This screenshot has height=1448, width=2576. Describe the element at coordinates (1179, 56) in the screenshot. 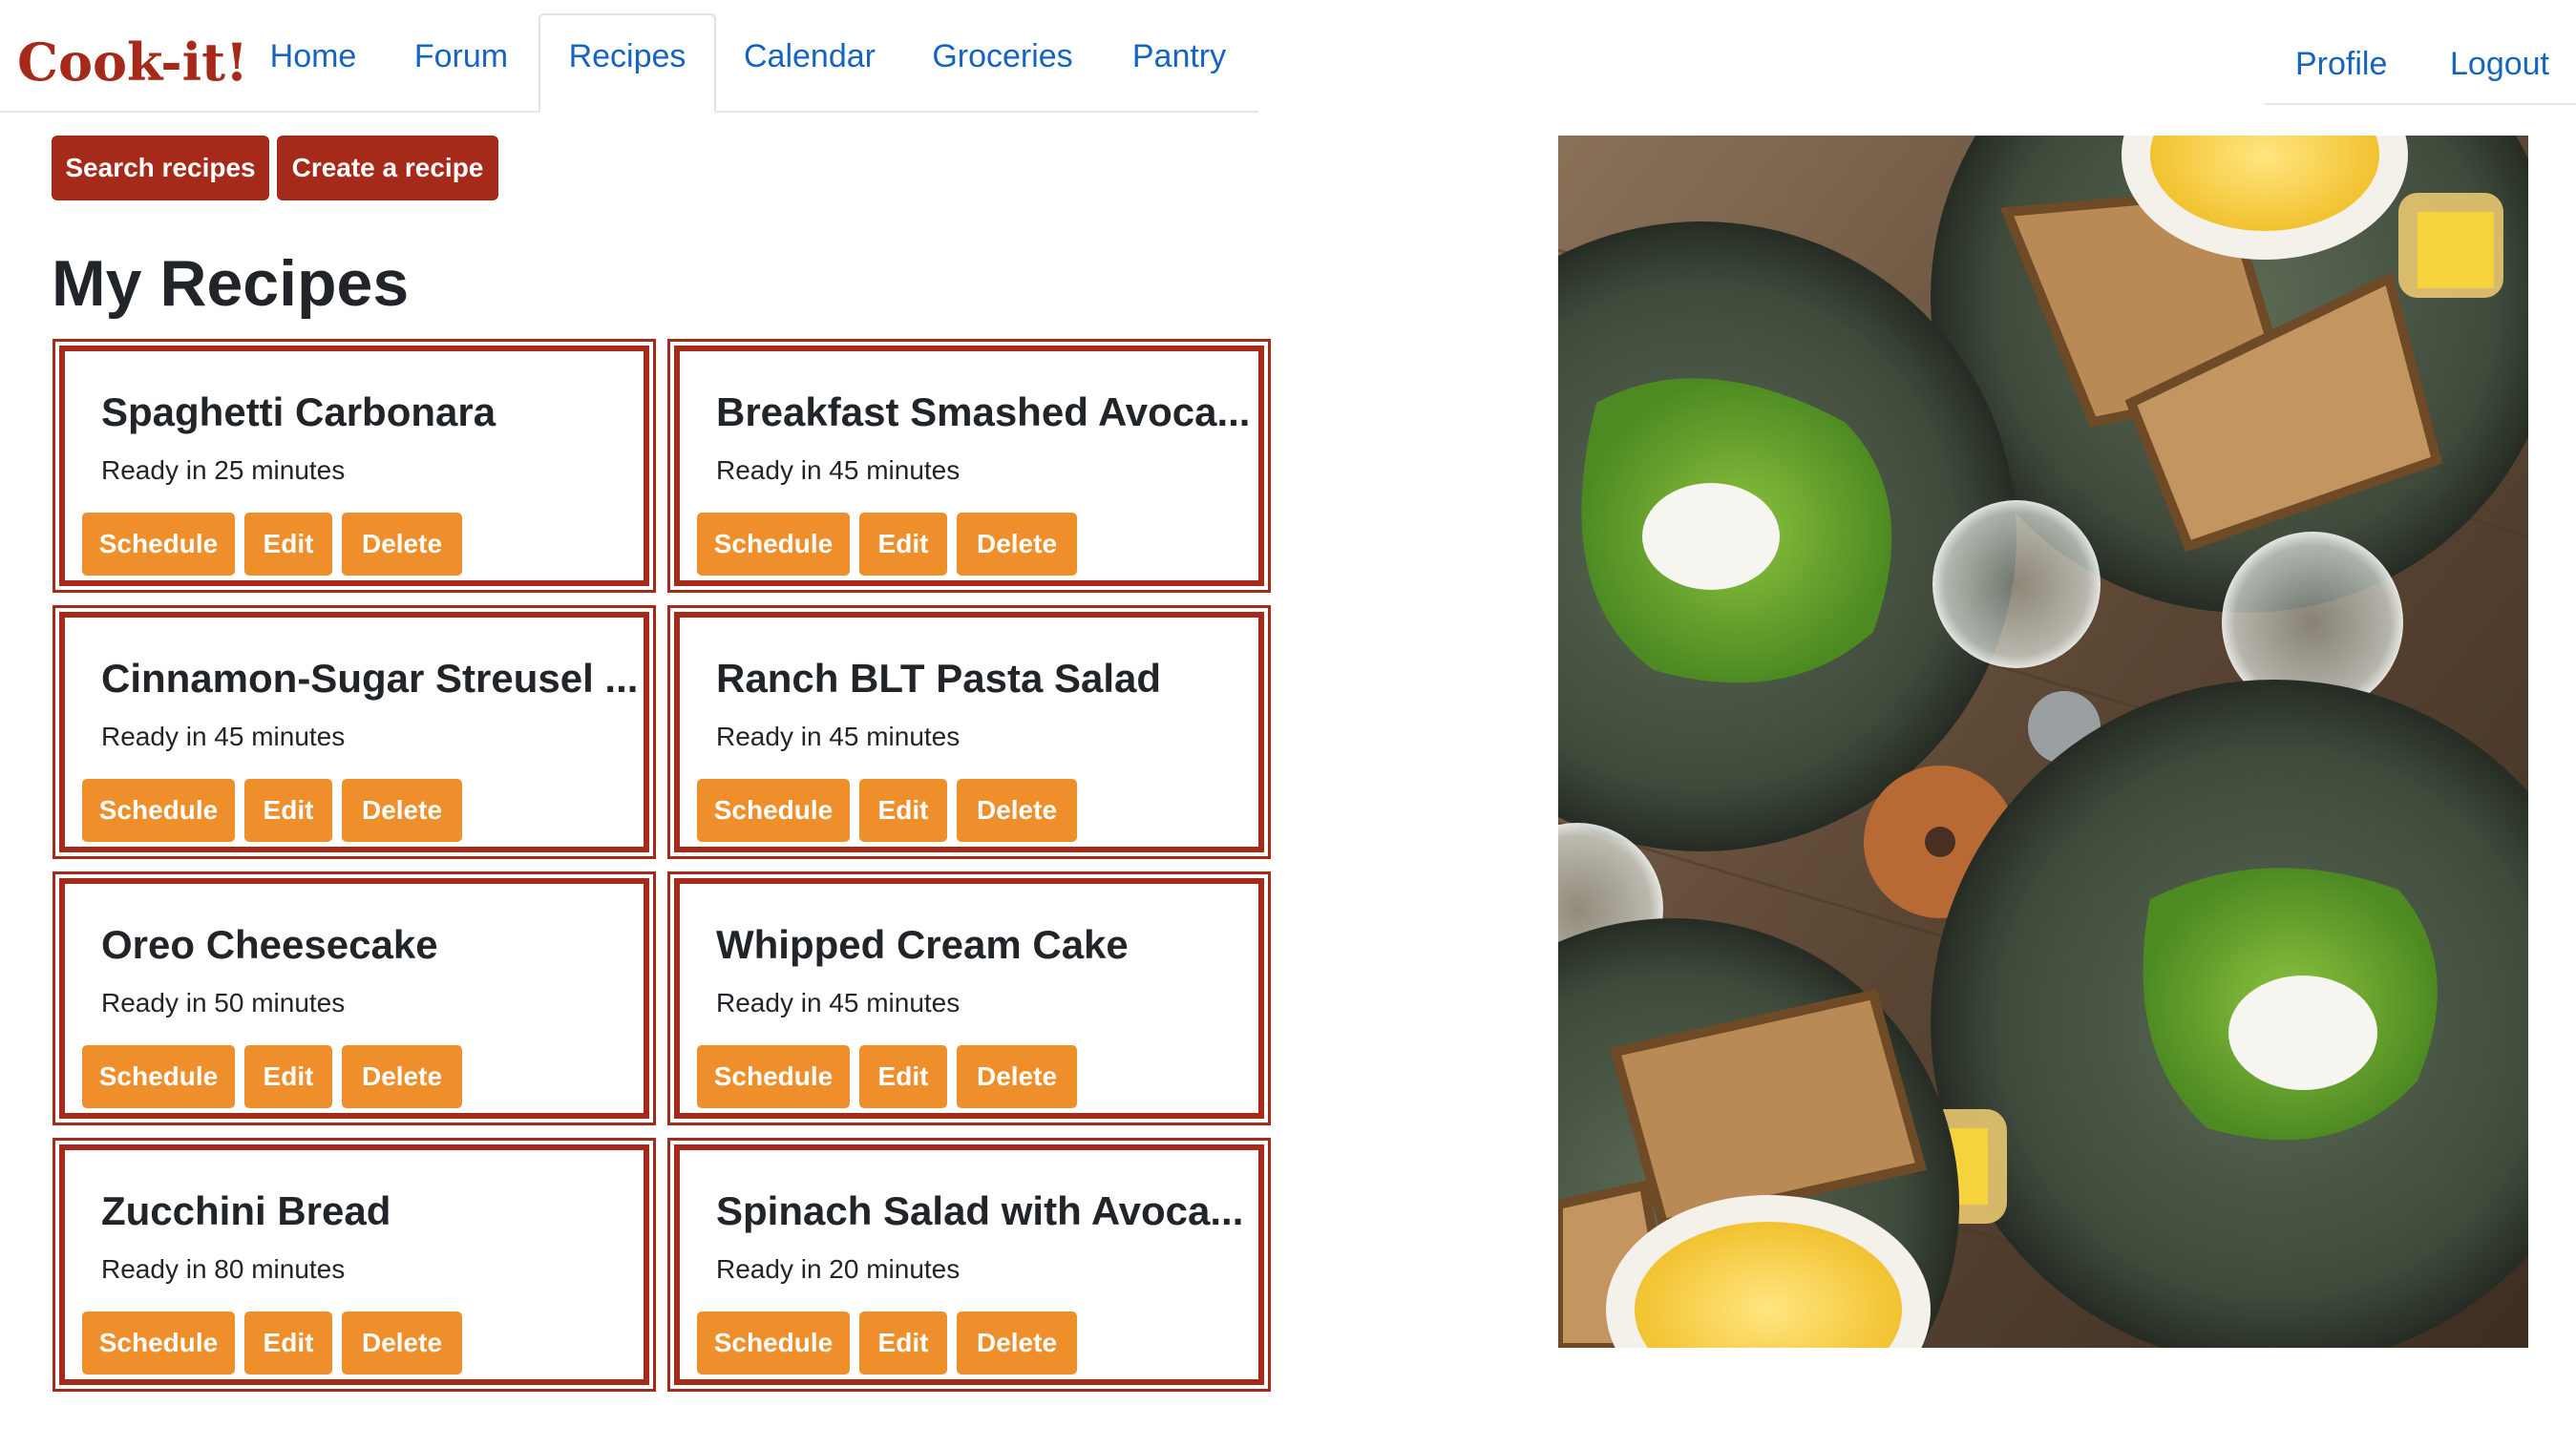

I see `nav-pantry: Pantry` at that location.